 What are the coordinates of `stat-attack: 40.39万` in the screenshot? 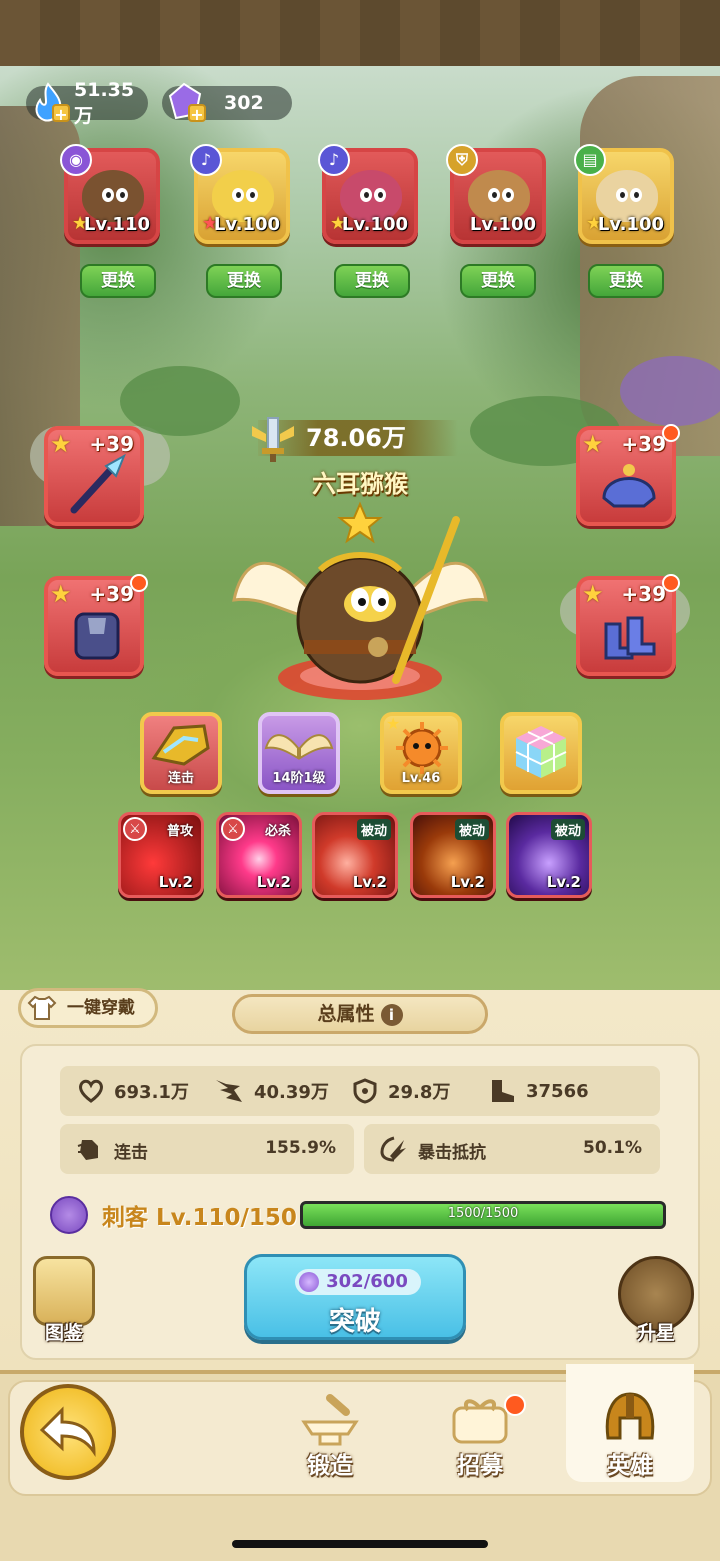 It's located at (271, 1091).